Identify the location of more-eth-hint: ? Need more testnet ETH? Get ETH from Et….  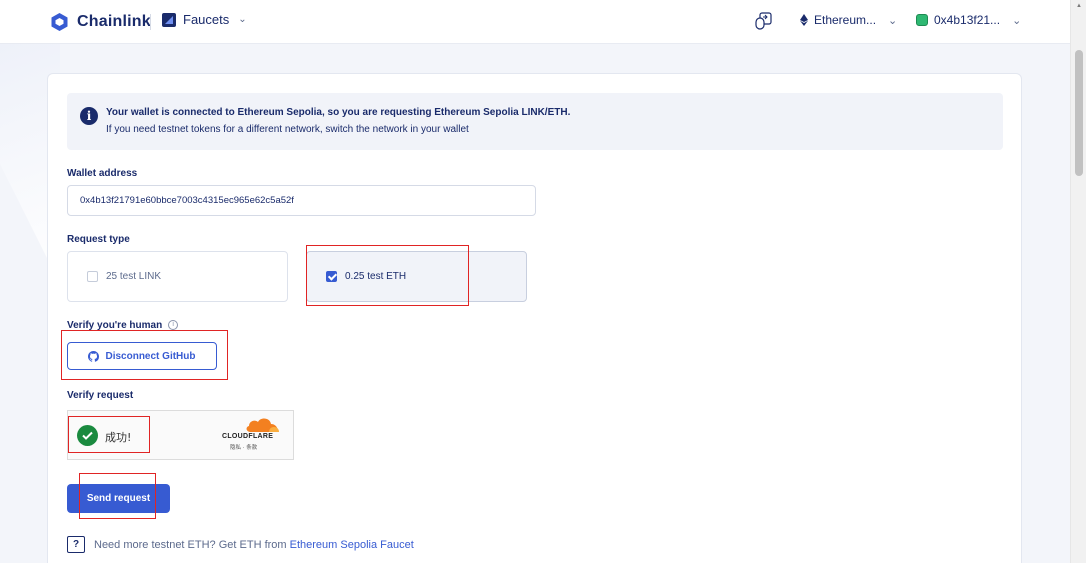
(240, 544).